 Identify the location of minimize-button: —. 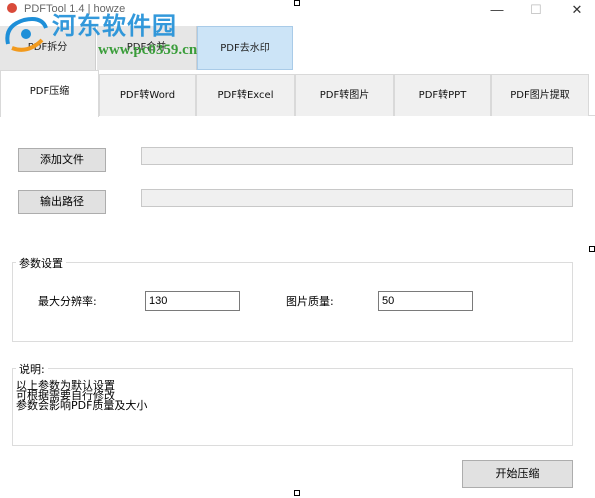
(497, 11).